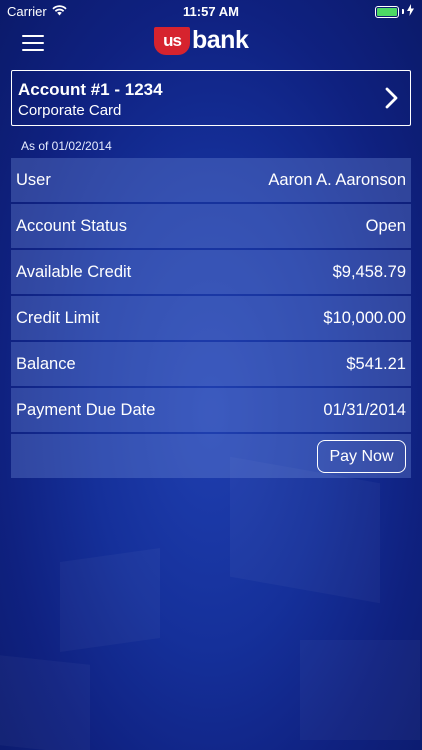 The image size is (422, 750). Describe the element at coordinates (86, 410) in the screenshot. I see `row-label: Payment Due Date` at that location.